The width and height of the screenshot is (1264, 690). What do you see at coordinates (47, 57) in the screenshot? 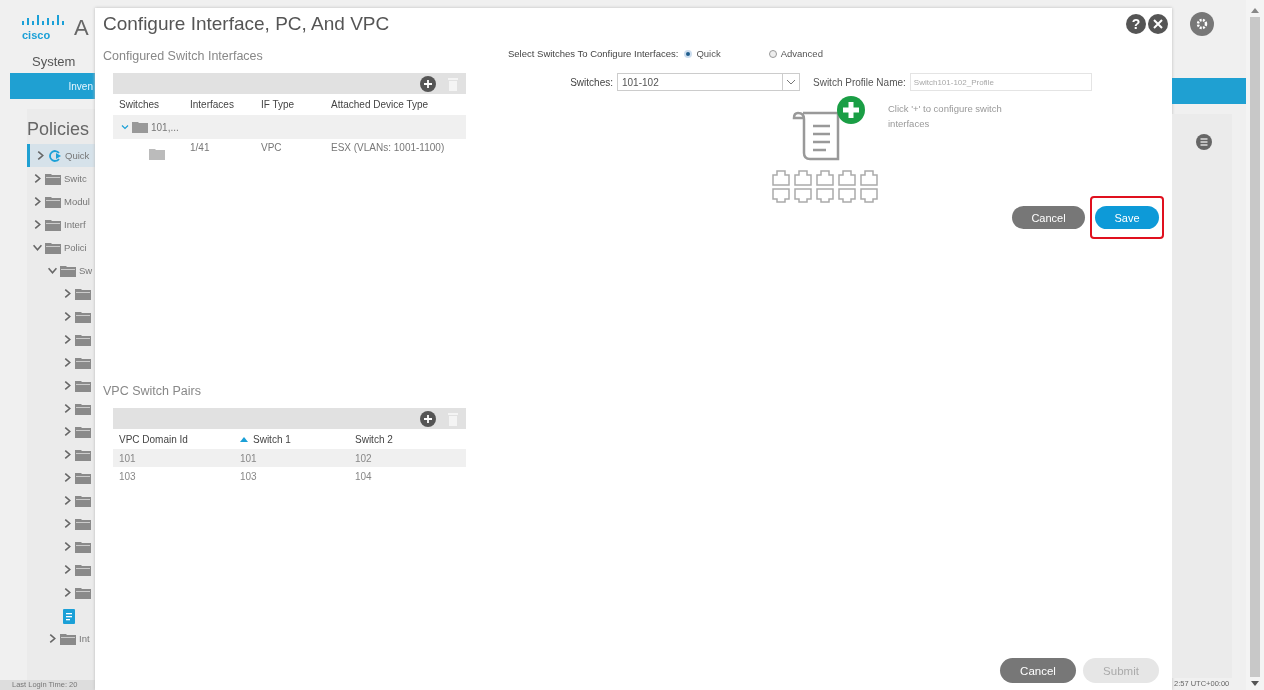
I see `nav-item: System` at bounding box center [47, 57].